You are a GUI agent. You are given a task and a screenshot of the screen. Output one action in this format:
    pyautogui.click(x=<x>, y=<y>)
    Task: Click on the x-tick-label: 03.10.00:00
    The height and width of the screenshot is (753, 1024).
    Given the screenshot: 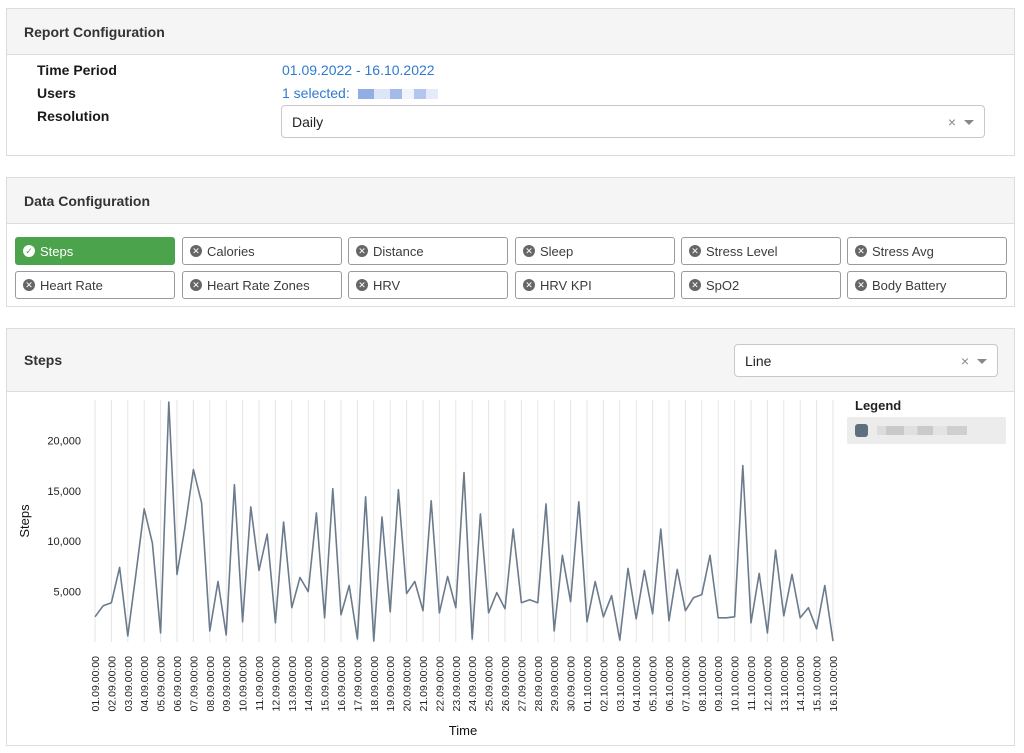 What is the action you would take?
    pyautogui.click(x=621, y=684)
    